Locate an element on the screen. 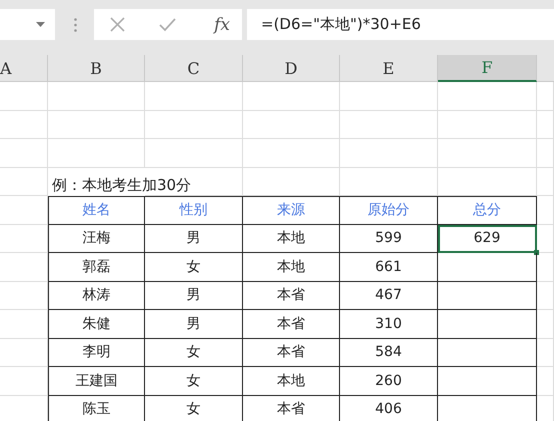  table-cell: 599 is located at coordinates (389, 238).